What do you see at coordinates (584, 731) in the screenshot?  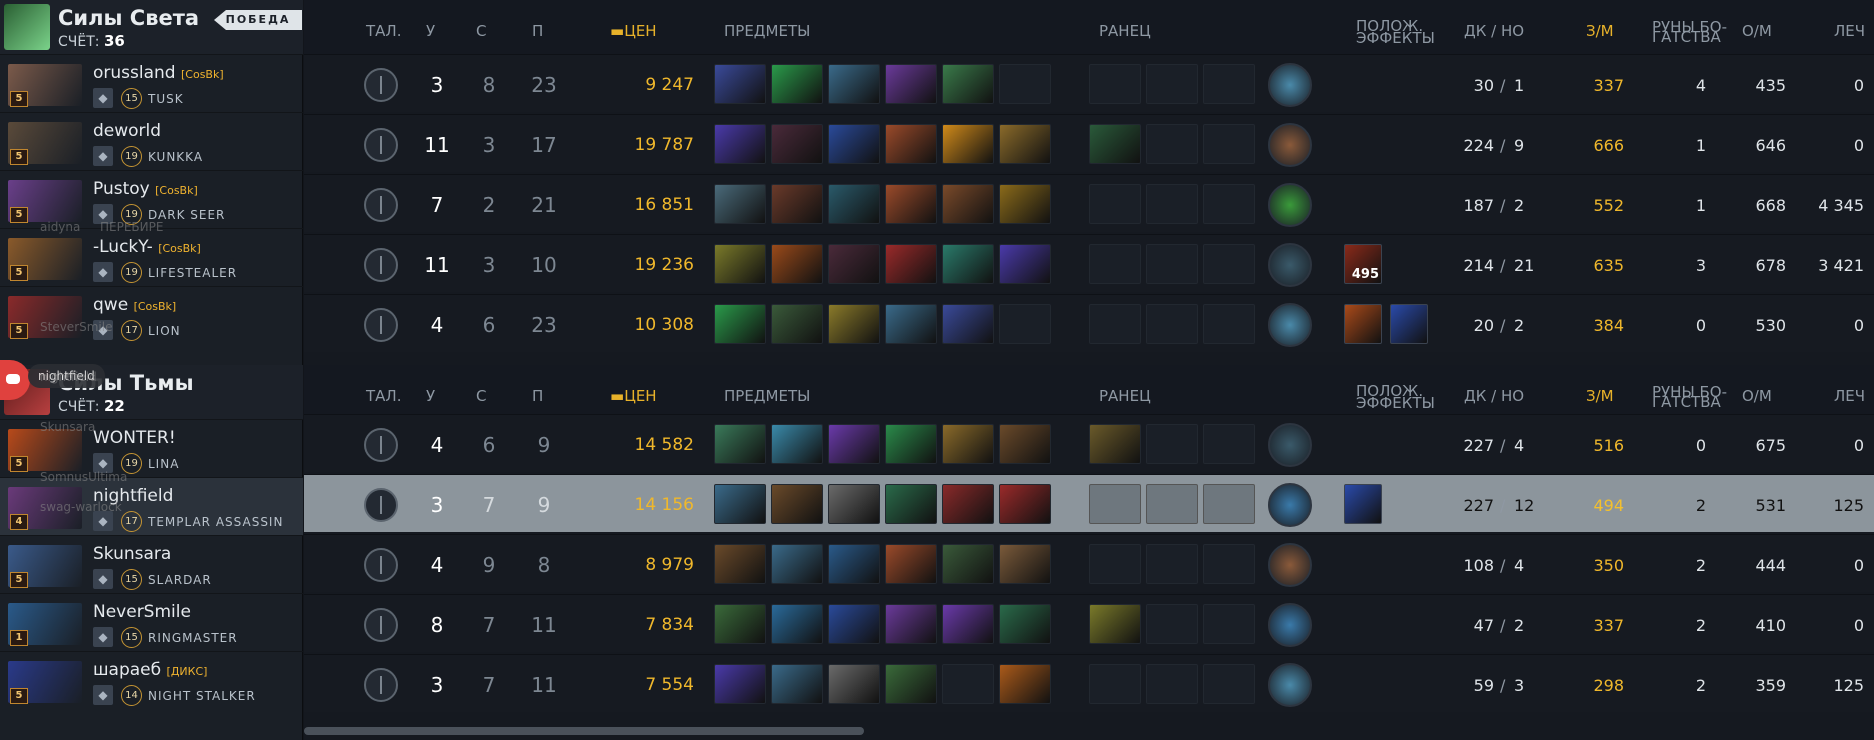 I see `horizontal-scrollbar` at bounding box center [584, 731].